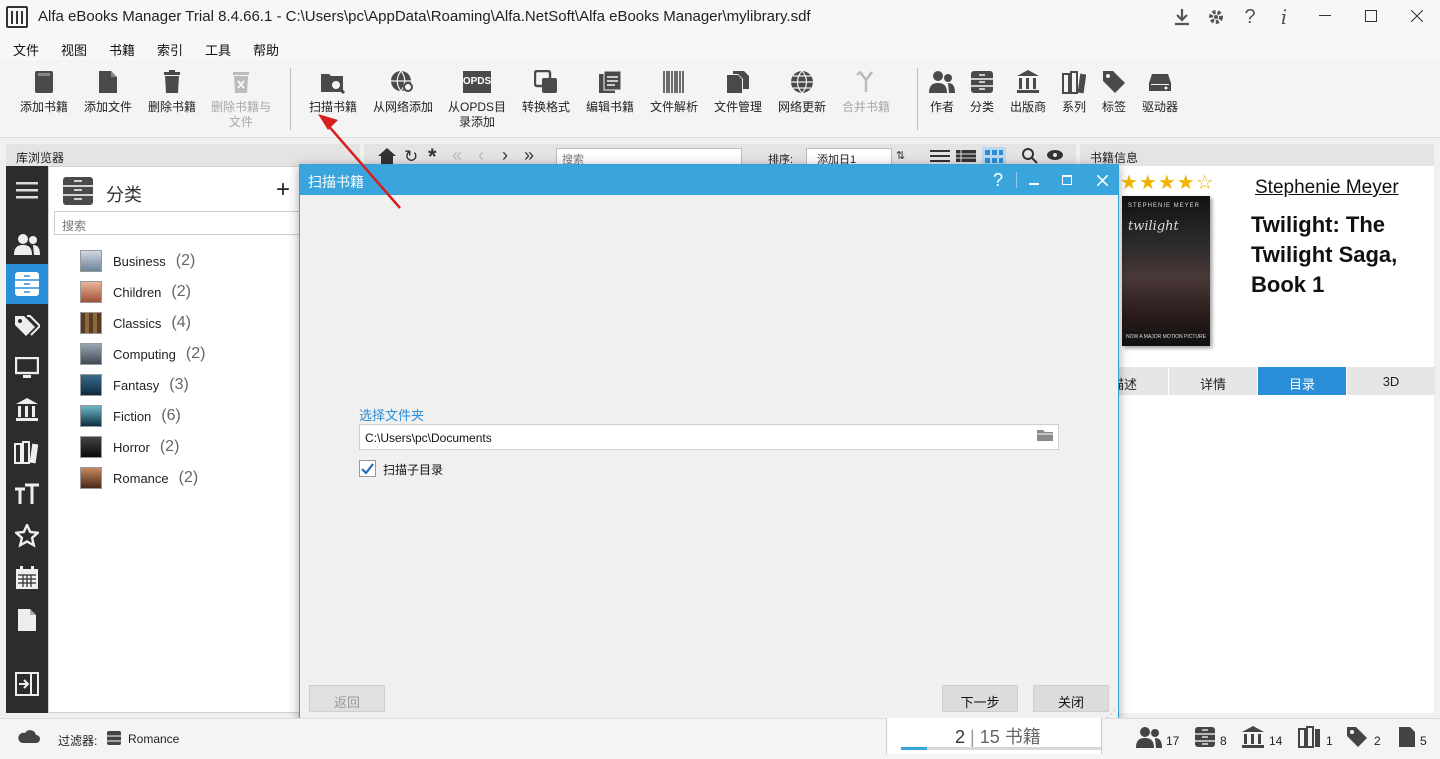 The image size is (1440, 759). Describe the element at coordinates (457, 155) in the screenshot. I see `first-page-icon: «` at that location.